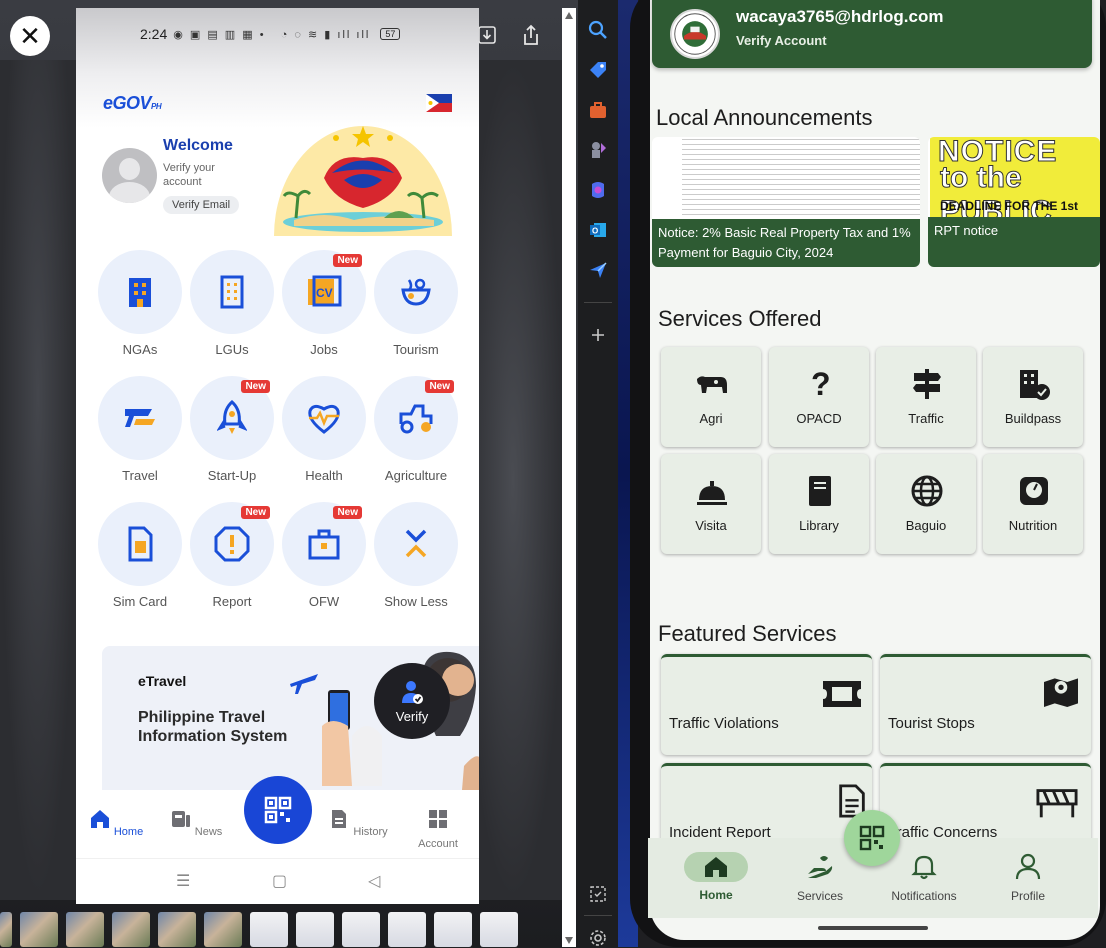 The image size is (1106, 948). I want to click on service-label: Jobs, so click(324, 349).